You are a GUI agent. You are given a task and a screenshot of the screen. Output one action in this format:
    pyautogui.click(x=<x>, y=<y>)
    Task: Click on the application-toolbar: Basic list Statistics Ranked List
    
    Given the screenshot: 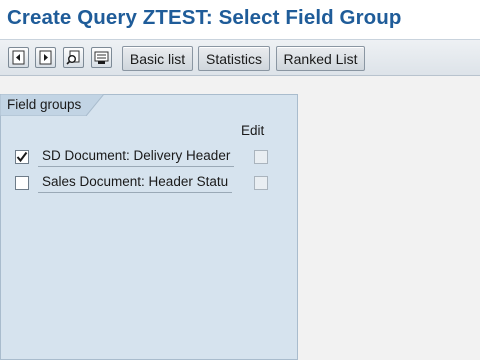 What is the action you would take?
    pyautogui.click(x=240, y=58)
    